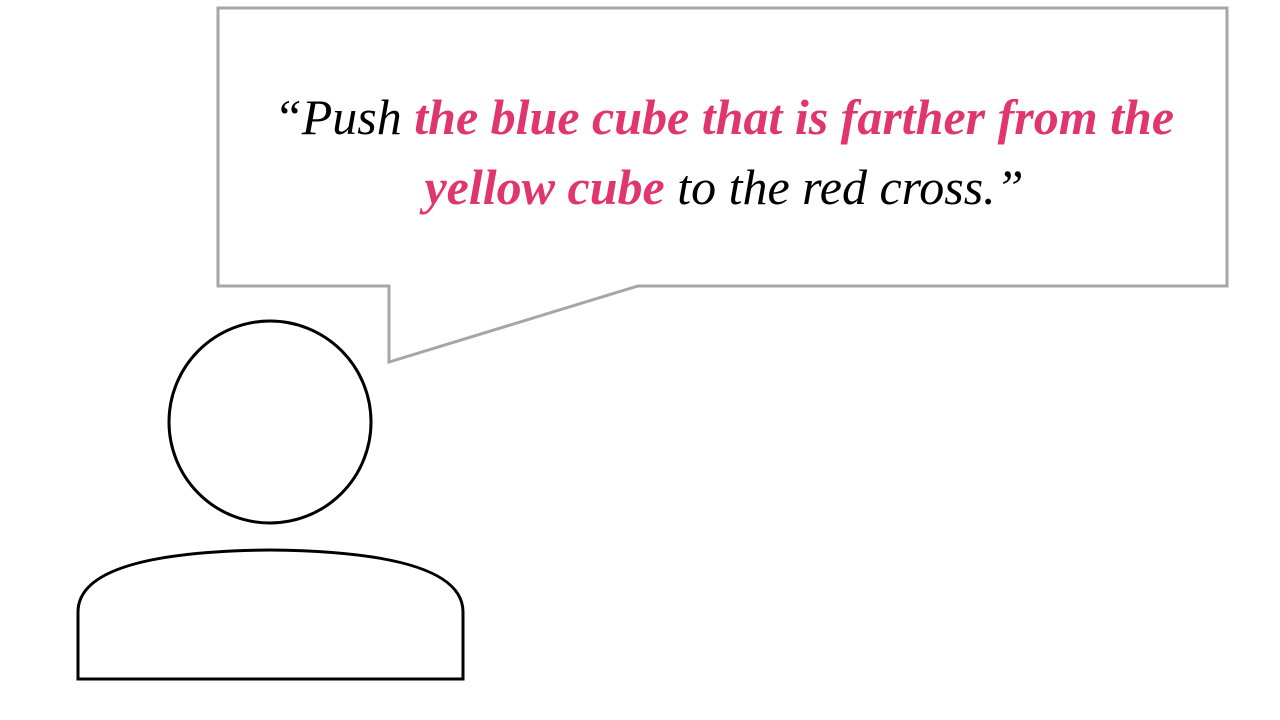 The width and height of the screenshot is (1280, 720). What do you see at coordinates (287, 117) in the screenshot?
I see `open-quote: “` at bounding box center [287, 117].